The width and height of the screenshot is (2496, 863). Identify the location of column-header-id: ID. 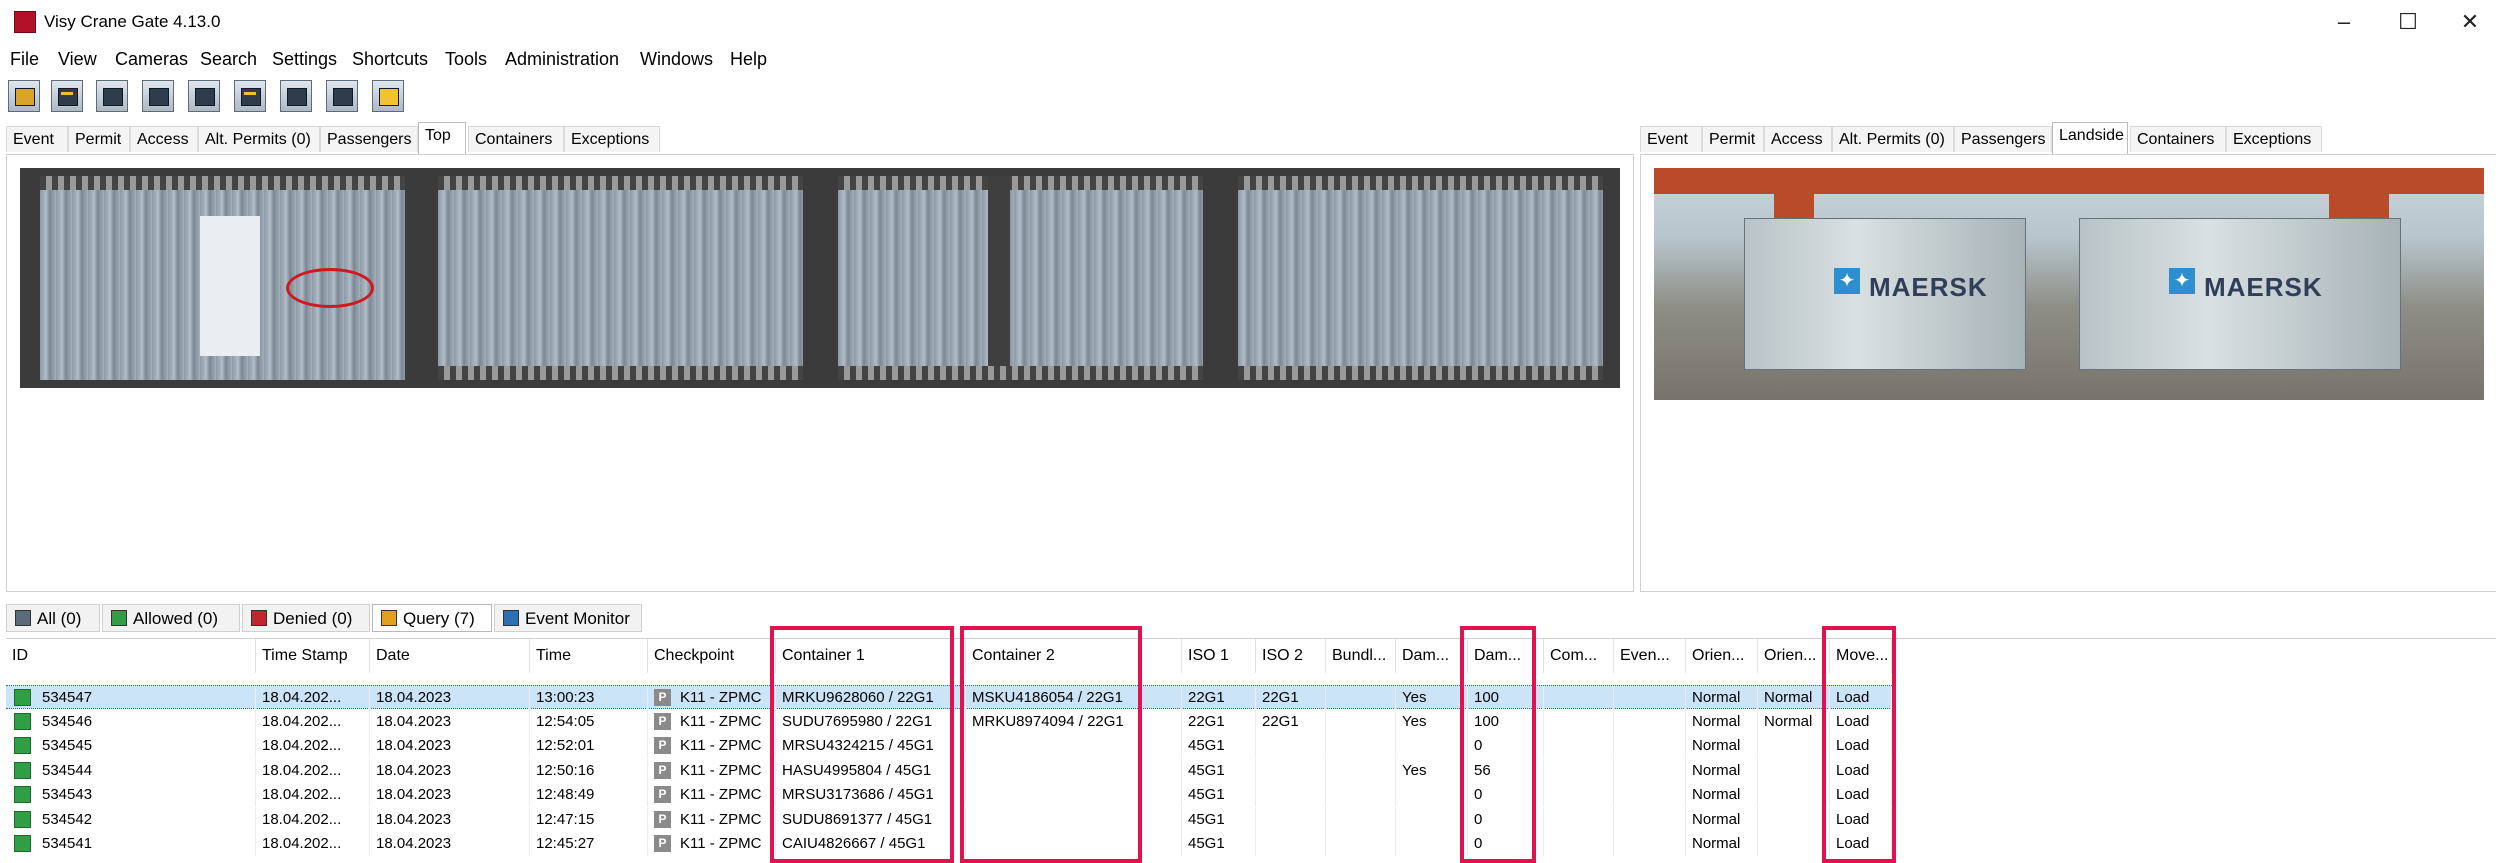
(131, 656).